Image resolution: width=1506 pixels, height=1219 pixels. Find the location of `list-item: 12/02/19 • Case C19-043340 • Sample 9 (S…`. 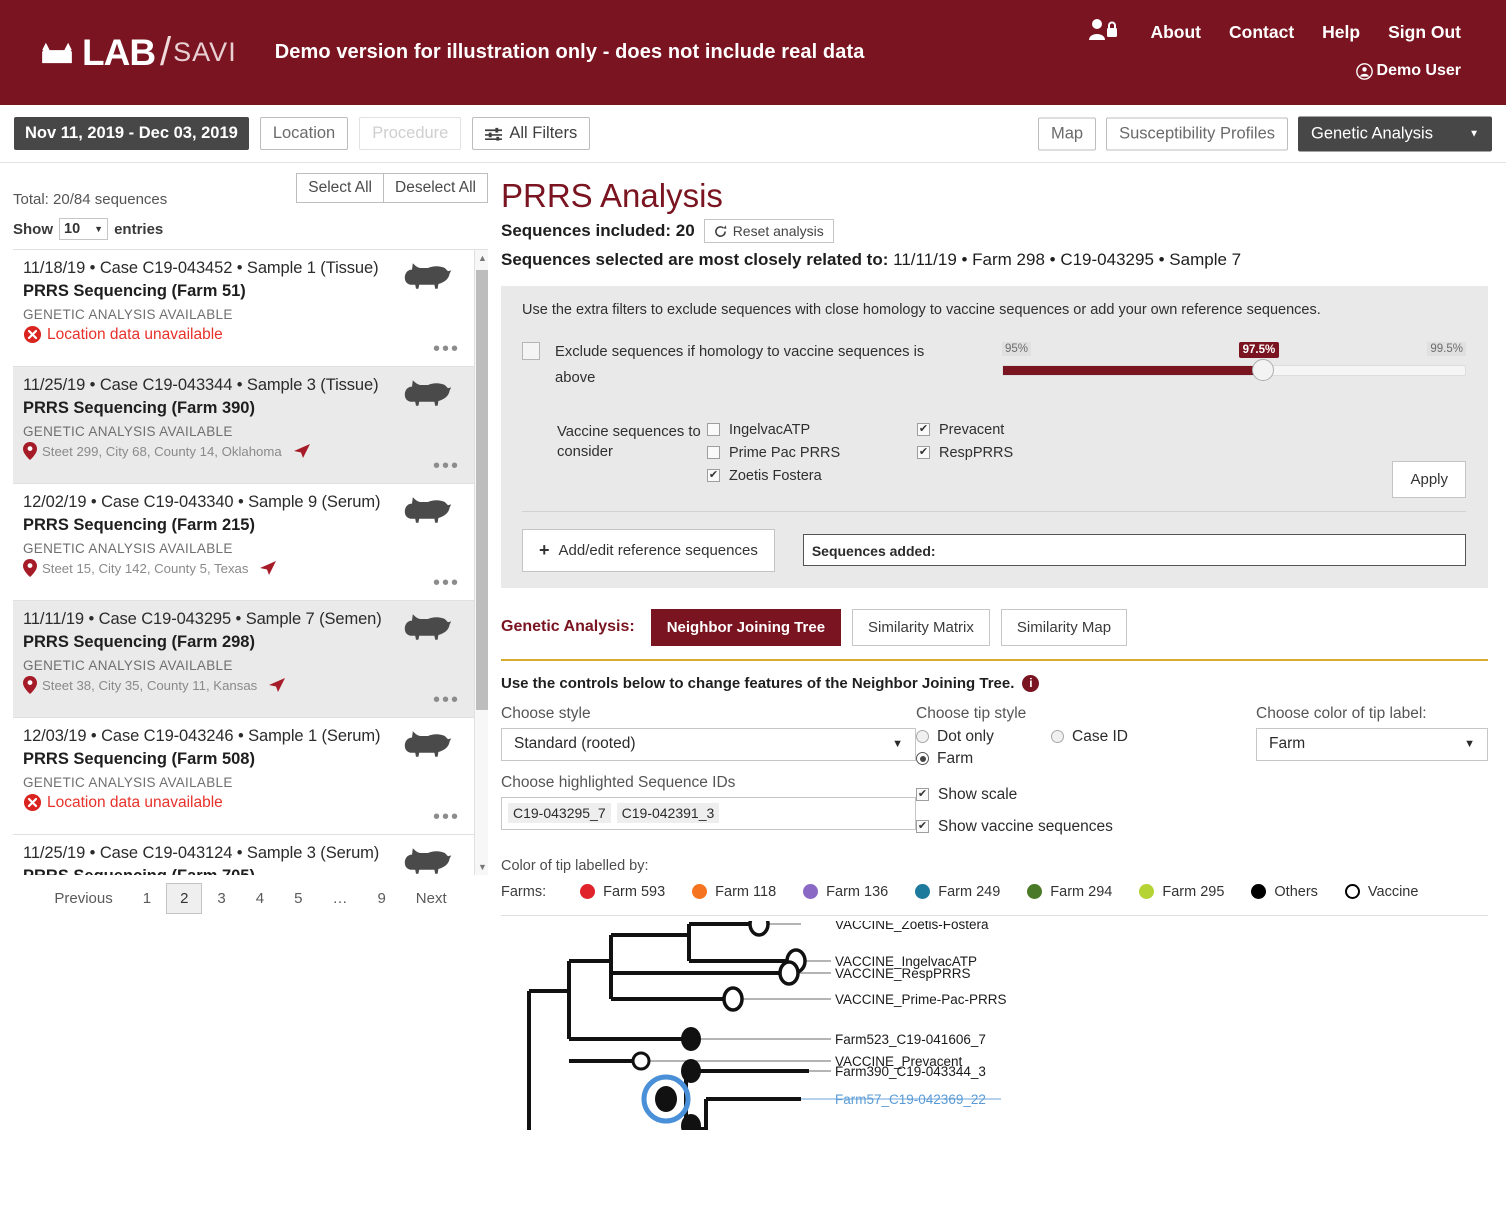

list-item: 12/02/19 • Case C19-043340 • Sample 9 (S… is located at coordinates (250, 542).